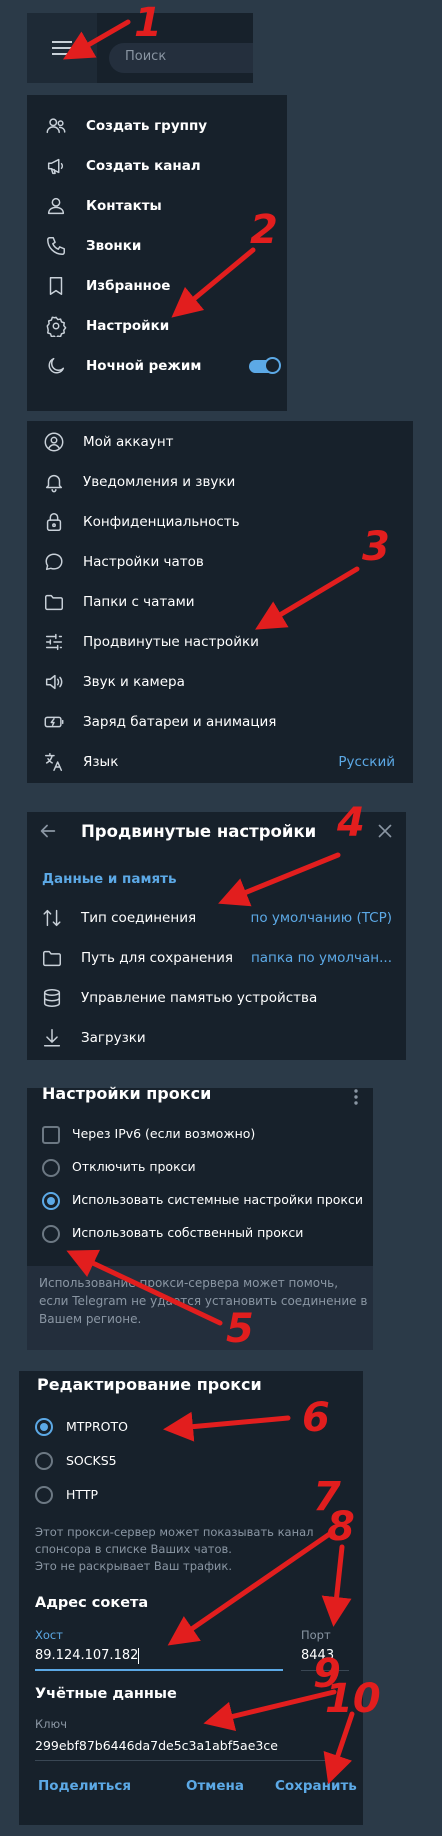 This screenshot has width=442, height=1836. I want to click on back-arrow-icon, so click(48, 831).